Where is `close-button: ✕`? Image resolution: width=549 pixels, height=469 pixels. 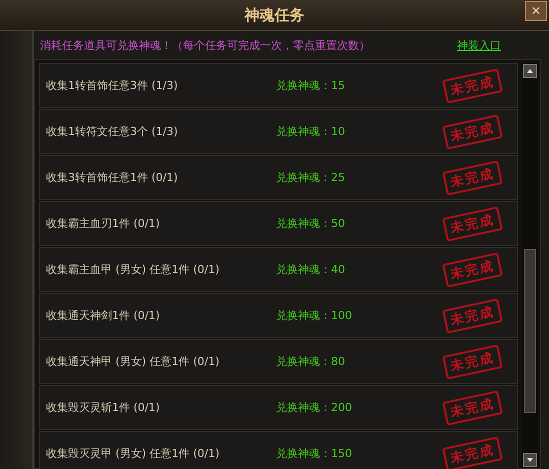 close-button: ✕ is located at coordinates (536, 11).